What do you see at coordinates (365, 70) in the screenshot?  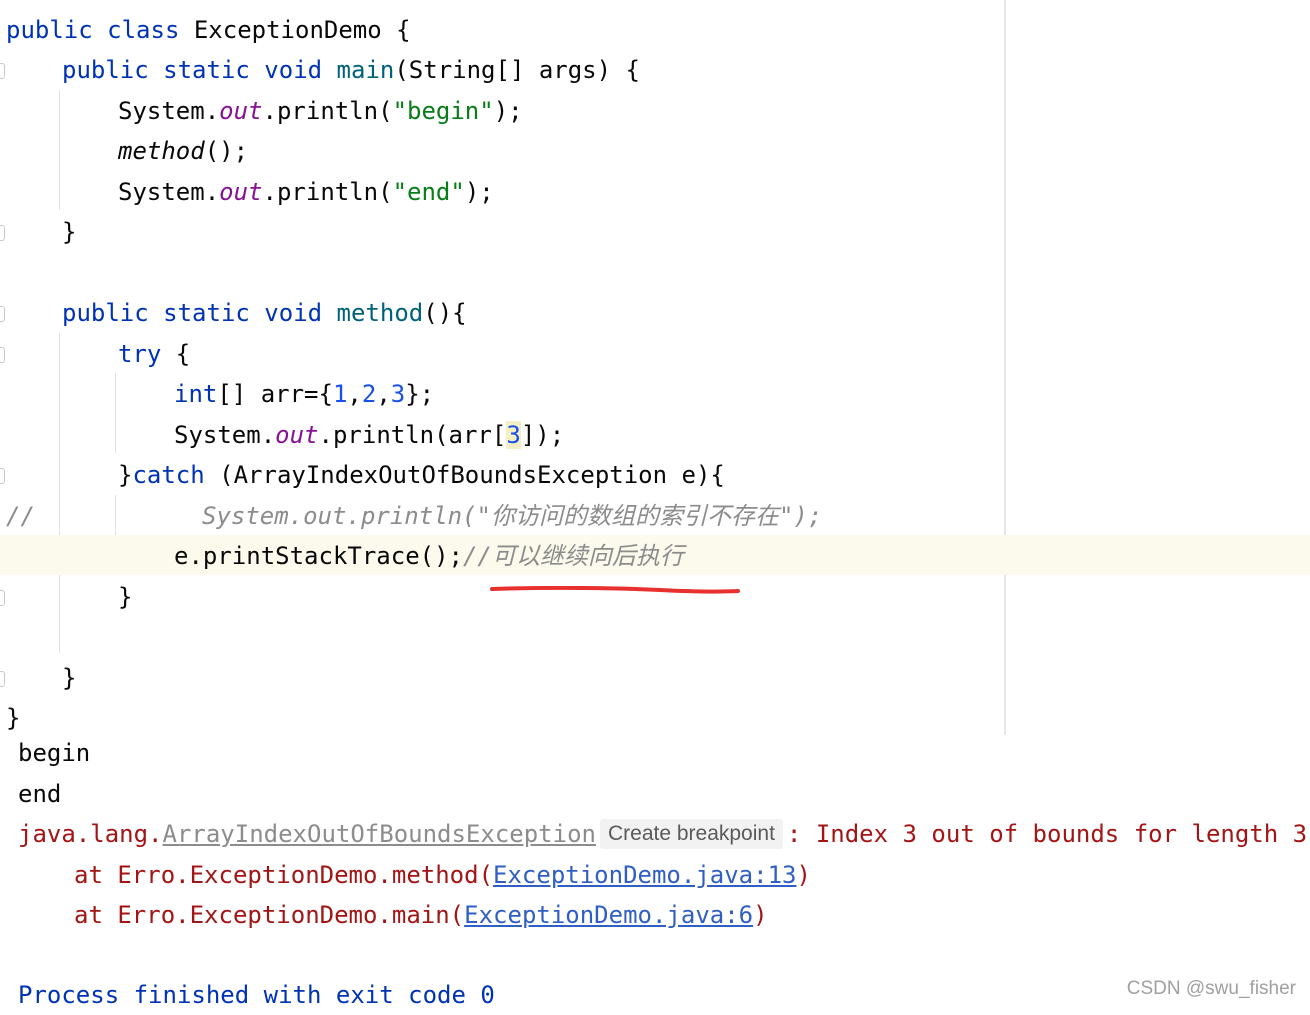 I see `code-token: main` at bounding box center [365, 70].